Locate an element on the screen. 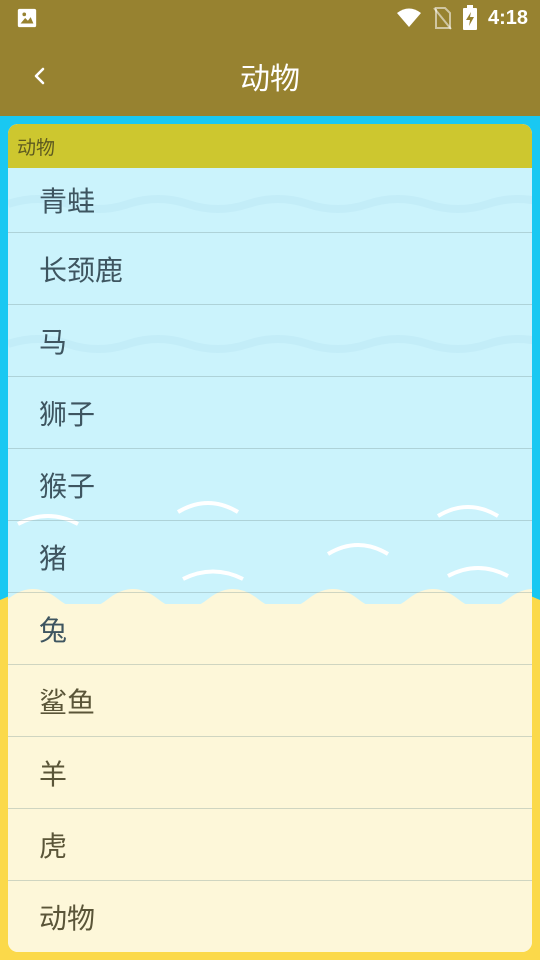 The width and height of the screenshot is (540, 960). list-item-label: 狮子 is located at coordinates (67, 414).